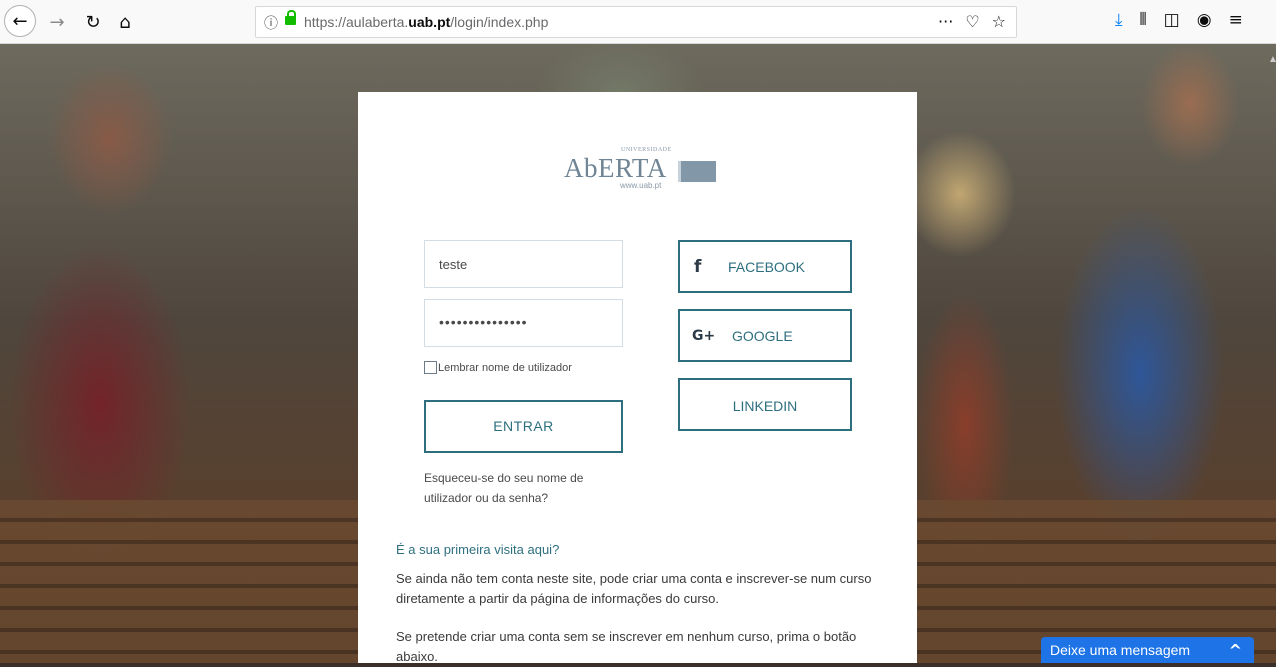 Image resolution: width=1276 pixels, height=667 pixels. Describe the element at coordinates (523, 264) in the screenshot. I see `username-input: teste` at that location.